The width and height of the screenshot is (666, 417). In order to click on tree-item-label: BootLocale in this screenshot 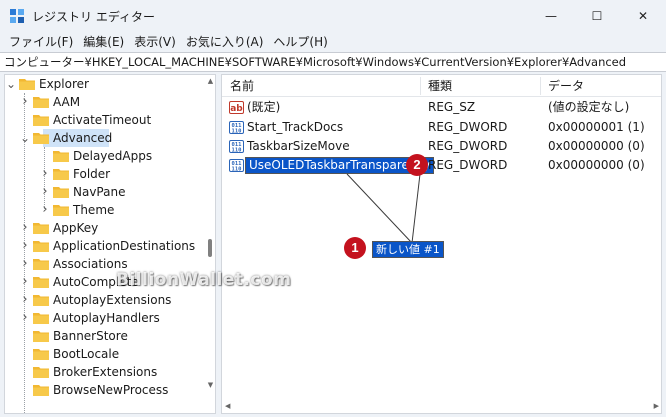, I will do `click(86, 354)`.